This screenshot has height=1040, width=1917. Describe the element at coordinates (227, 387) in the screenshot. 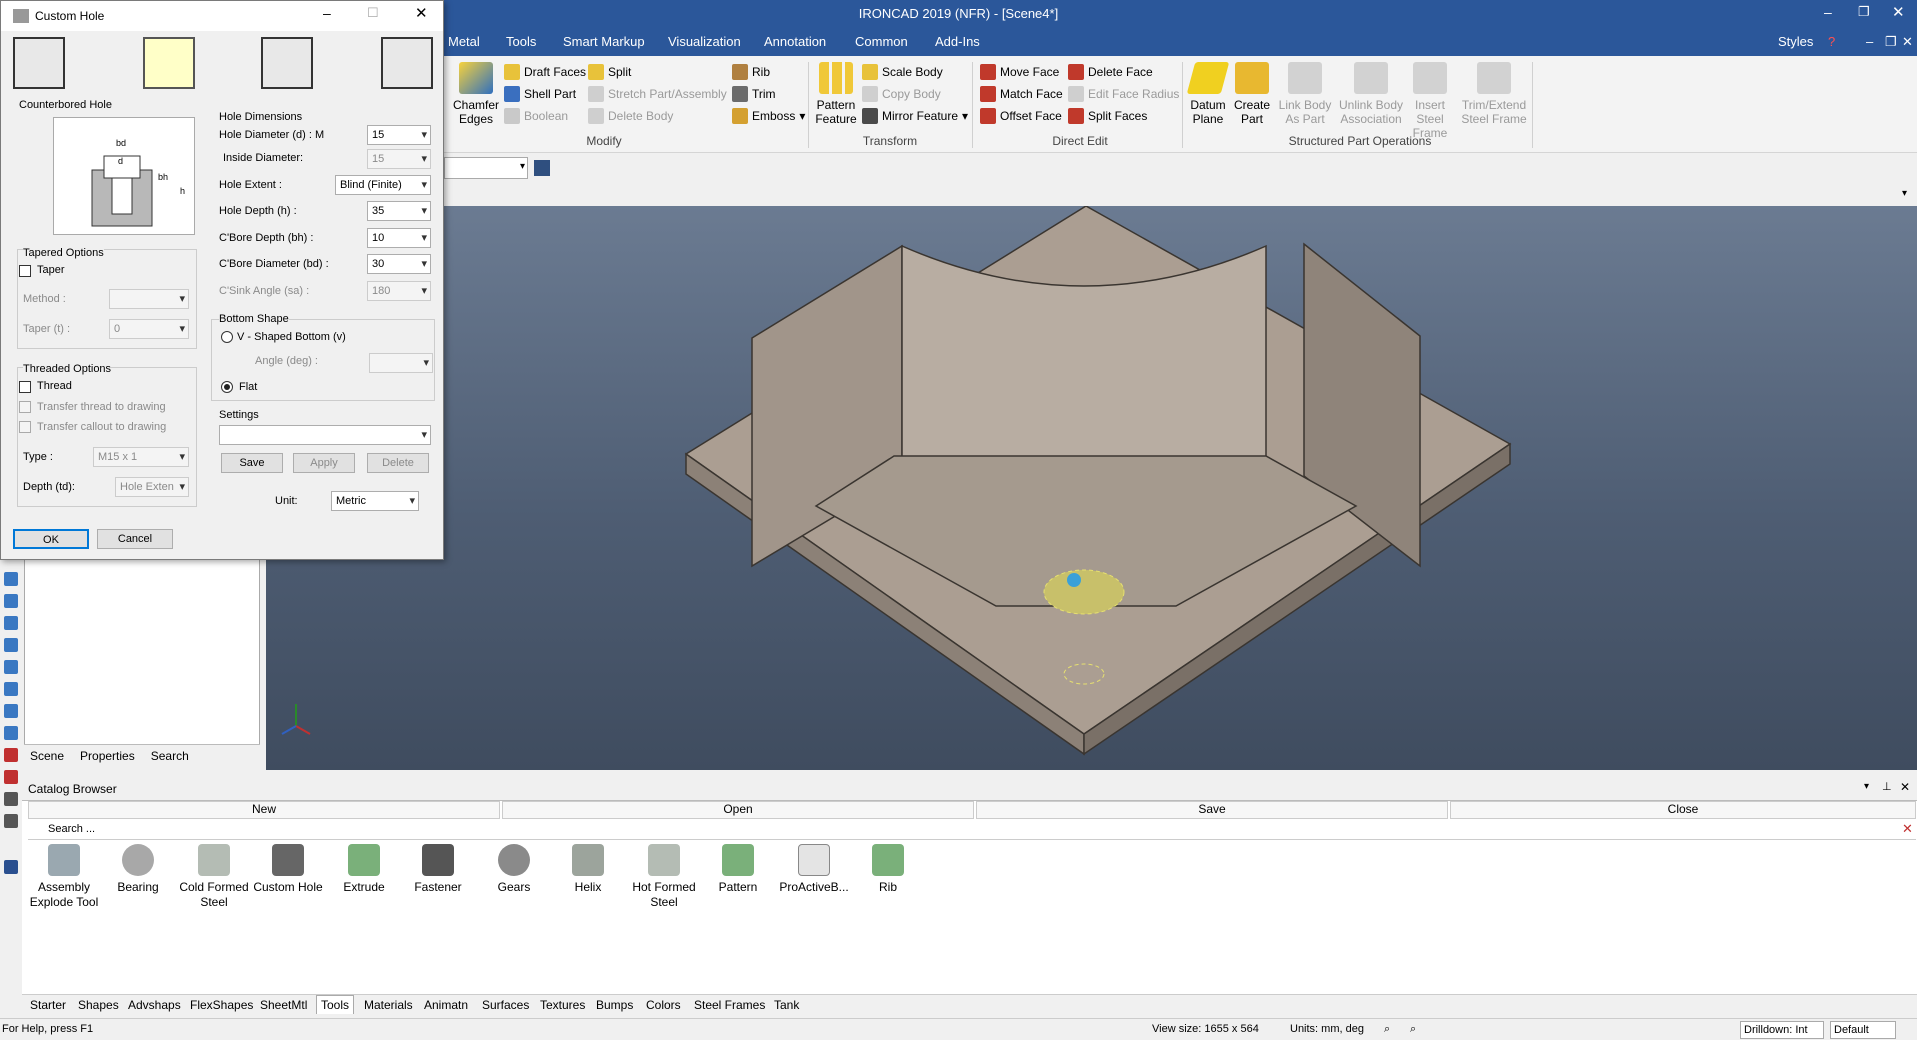

I see `flat-radio` at that location.